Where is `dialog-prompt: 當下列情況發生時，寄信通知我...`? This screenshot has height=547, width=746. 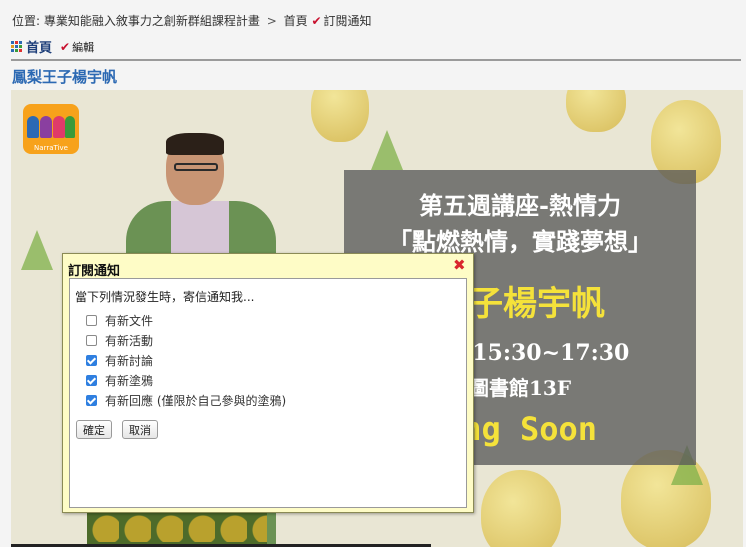
dialog-prompt: 當下列情況發生時，寄信通知我... is located at coordinates (165, 297).